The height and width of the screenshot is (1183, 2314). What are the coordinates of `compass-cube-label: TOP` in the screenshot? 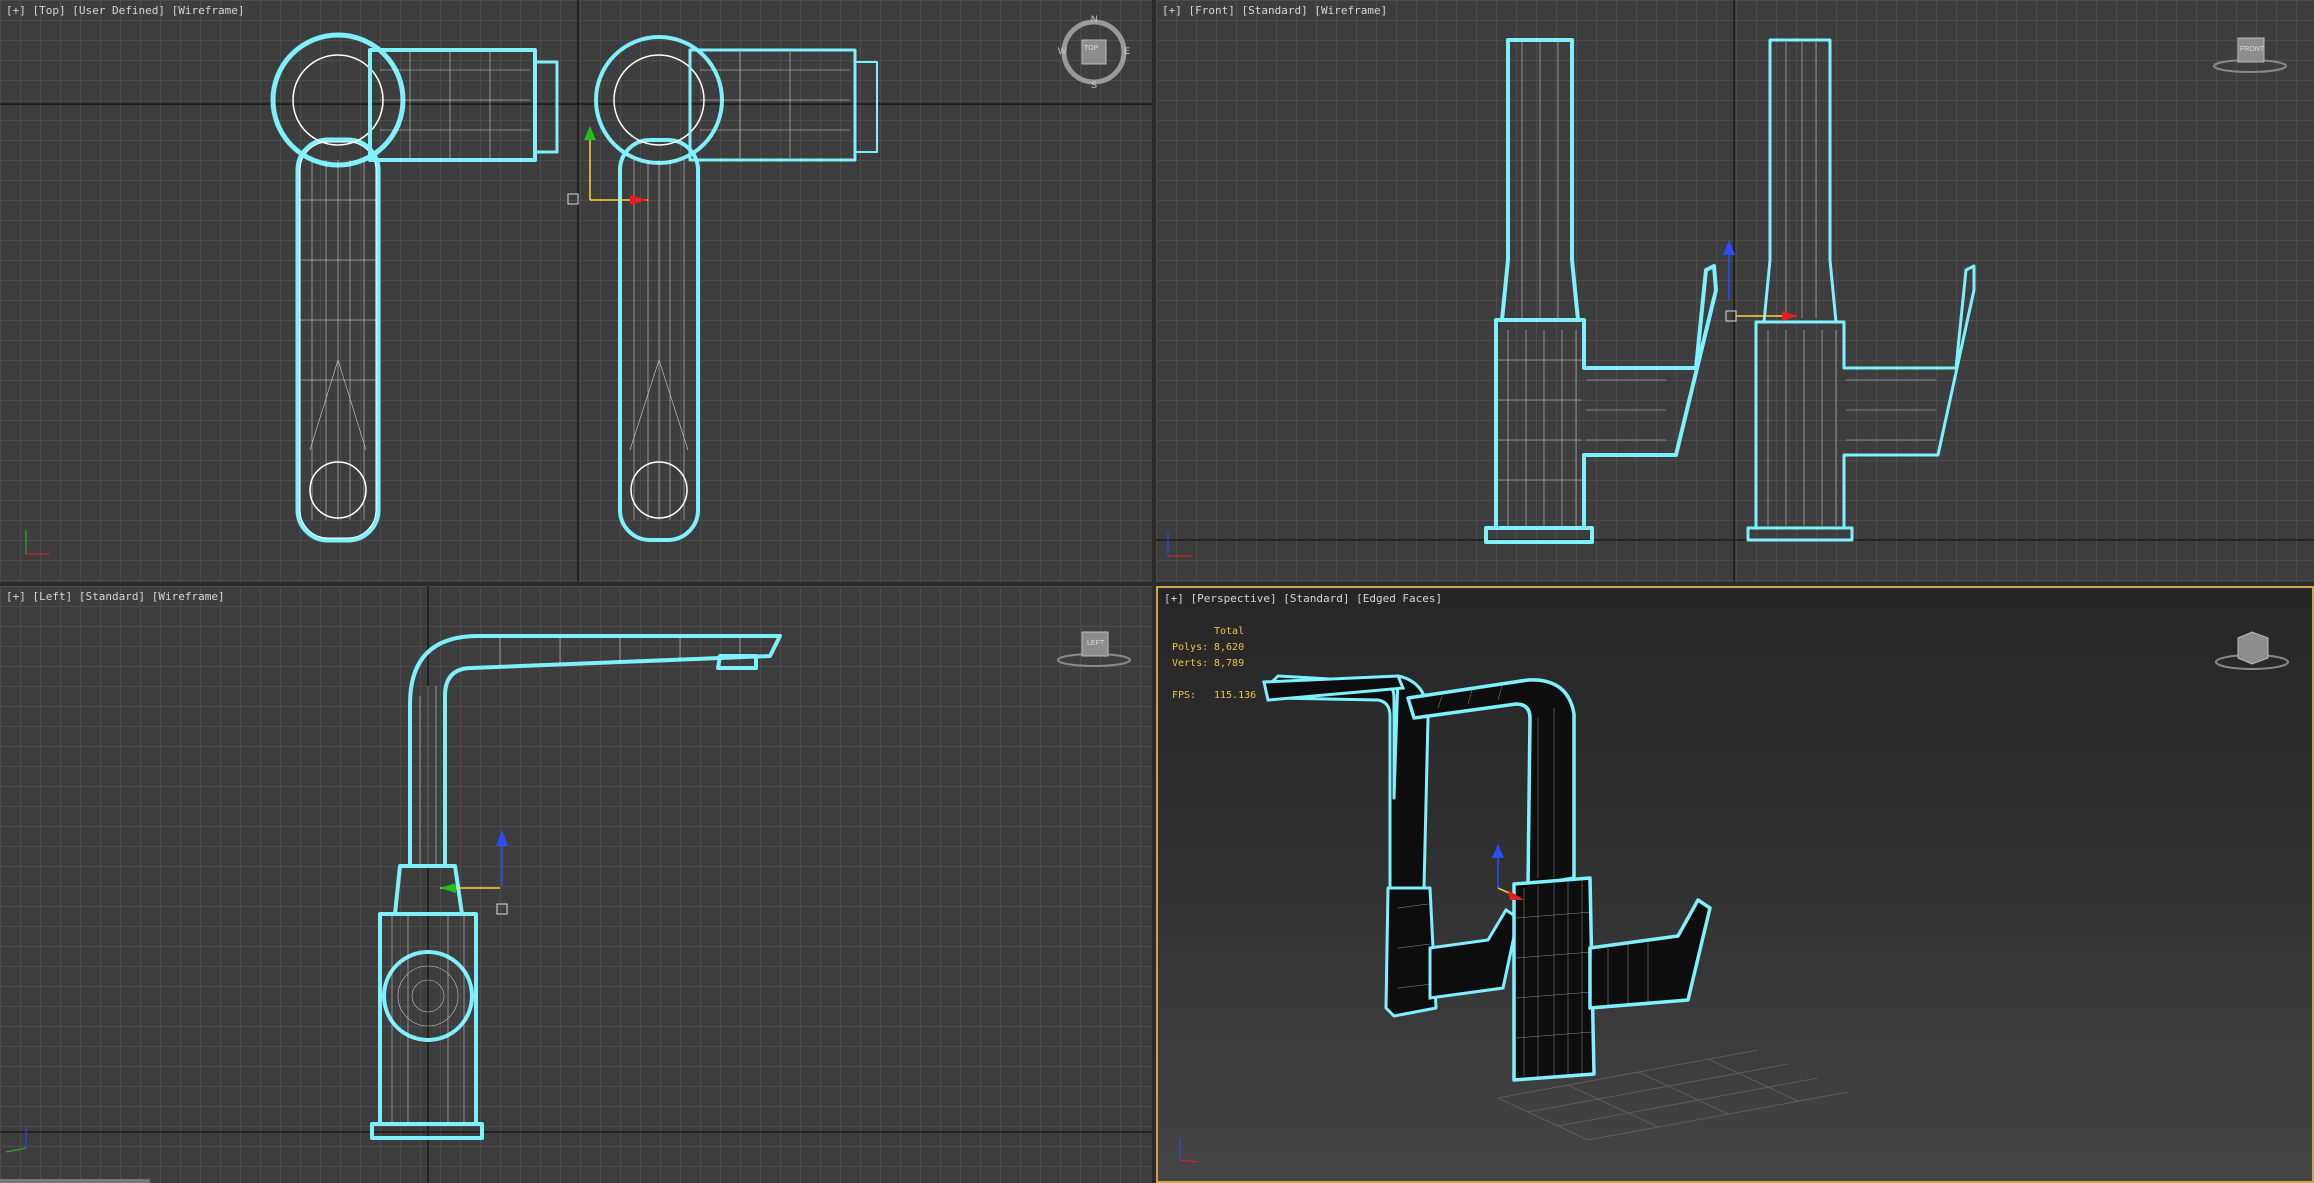 It's located at (1091, 48).